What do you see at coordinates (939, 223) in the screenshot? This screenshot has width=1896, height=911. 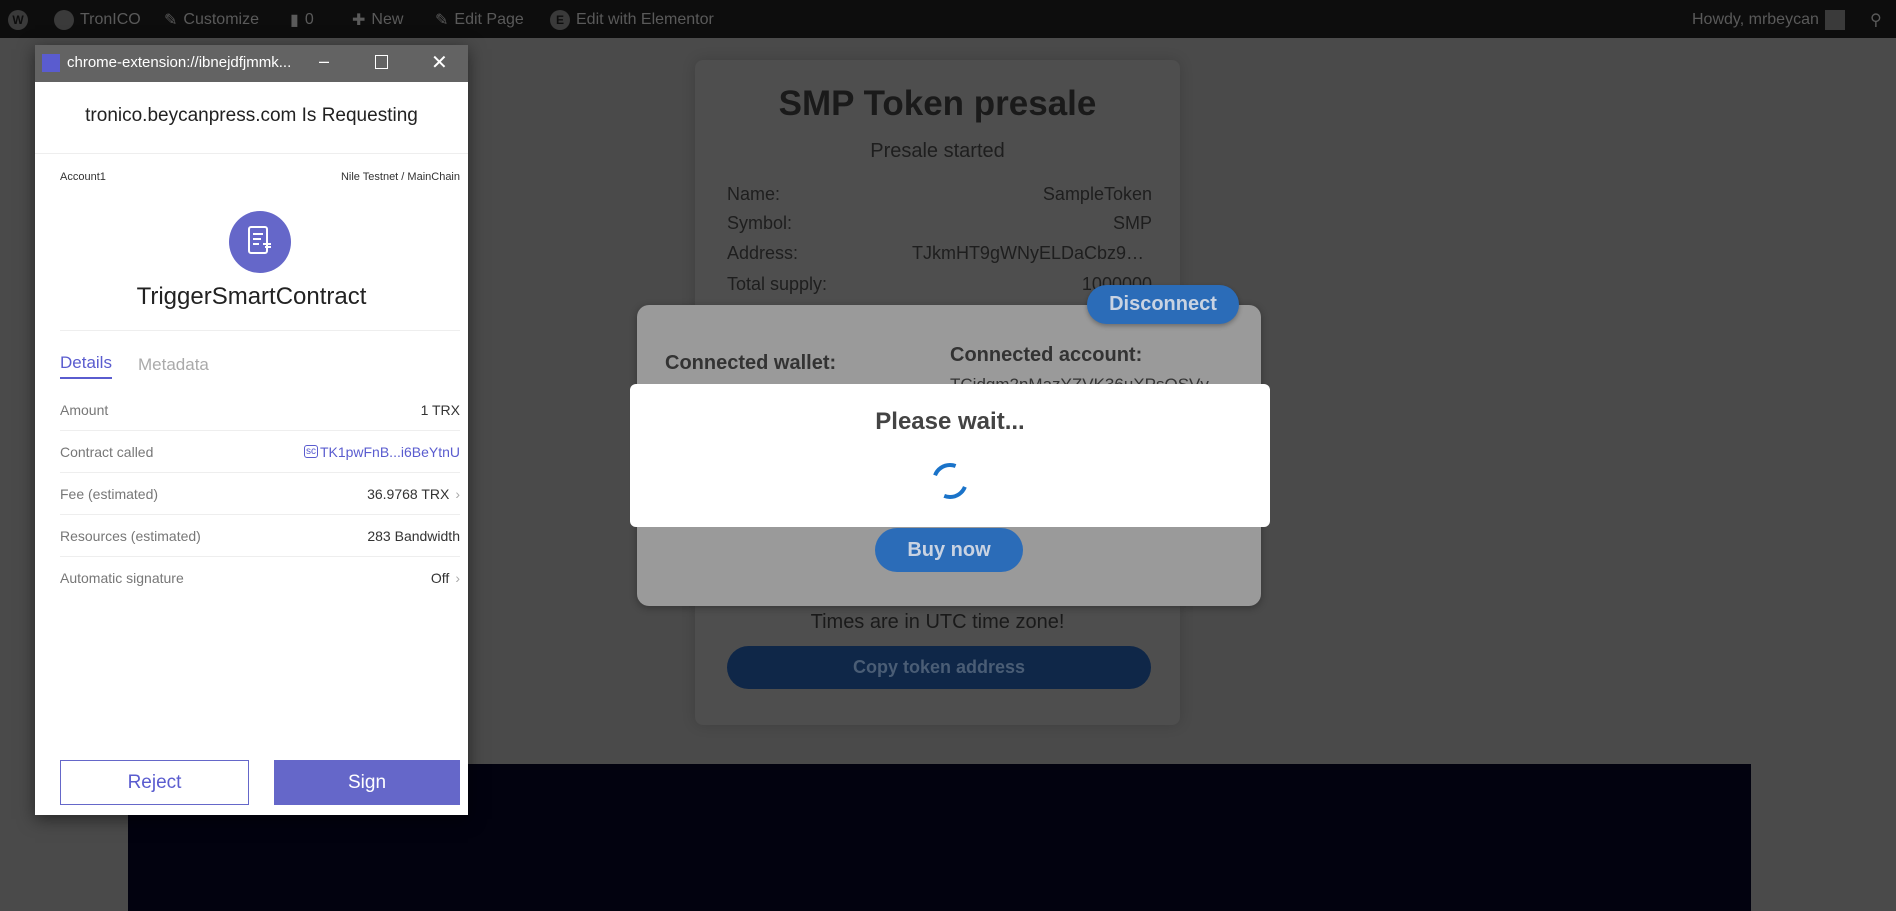 I see `info-row-symbol: Symbol: SMP` at bounding box center [939, 223].